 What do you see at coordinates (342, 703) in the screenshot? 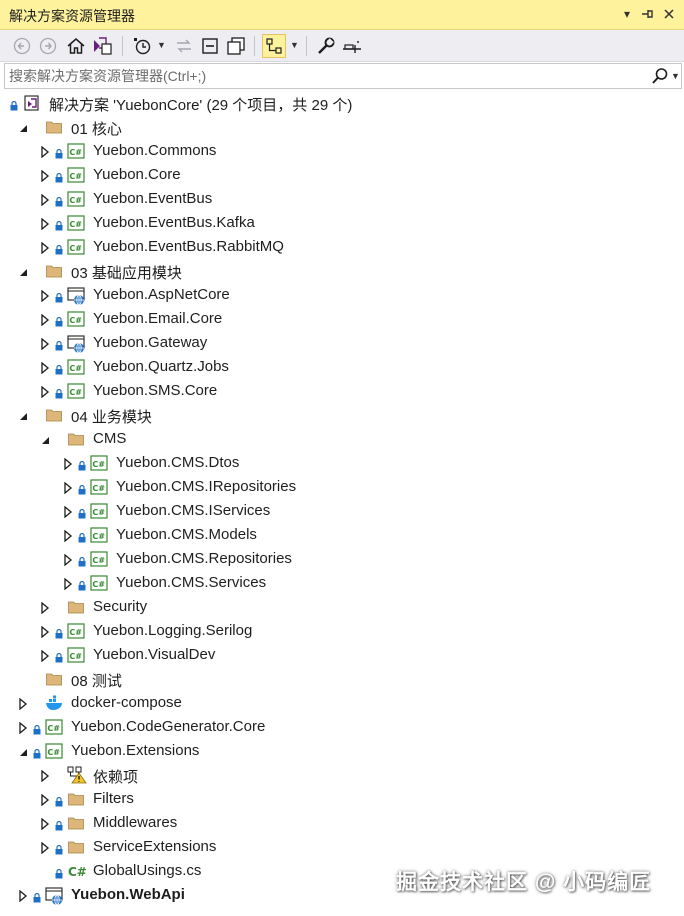
I see `tree-node: docker-compose` at bounding box center [342, 703].